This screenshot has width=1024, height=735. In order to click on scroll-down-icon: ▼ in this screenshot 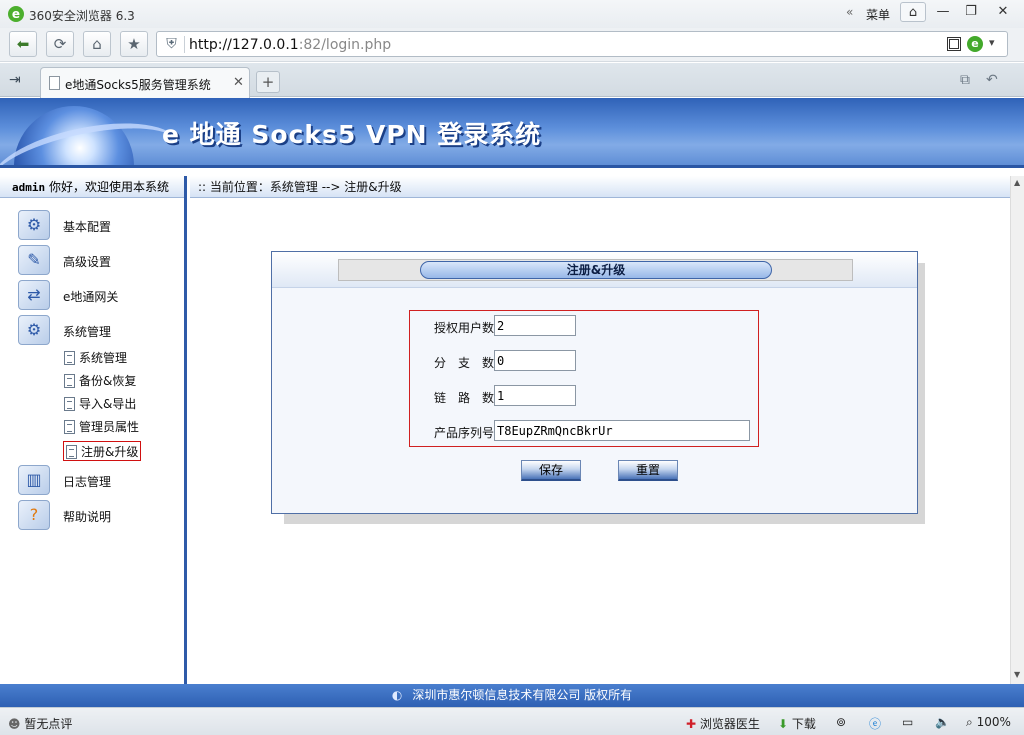, I will do `click(1017, 674)`.